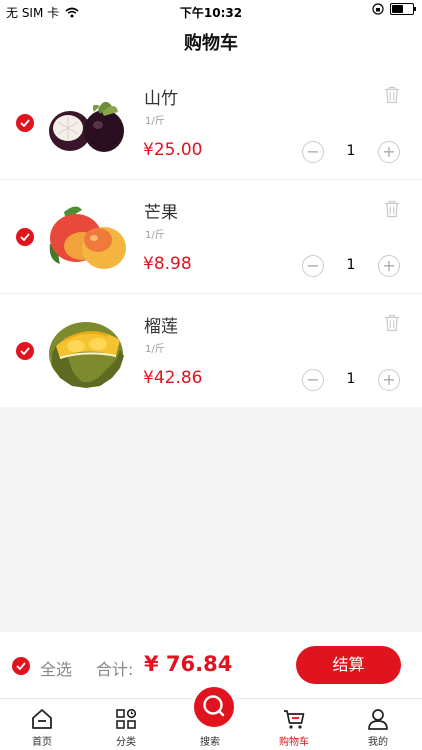  What do you see at coordinates (397, 9) in the screenshot?
I see `battery-fill` at bounding box center [397, 9].